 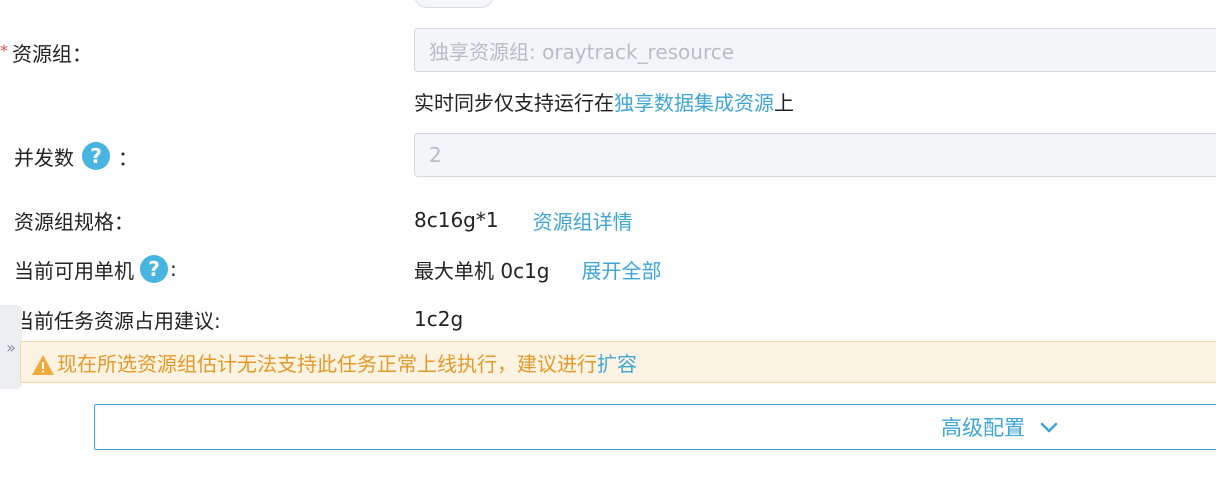 What do you see at coordinates (74, 270) in the screenshot?
I see `available-machine-label-text: 当前可用单机` at bounding box center [74, 270].